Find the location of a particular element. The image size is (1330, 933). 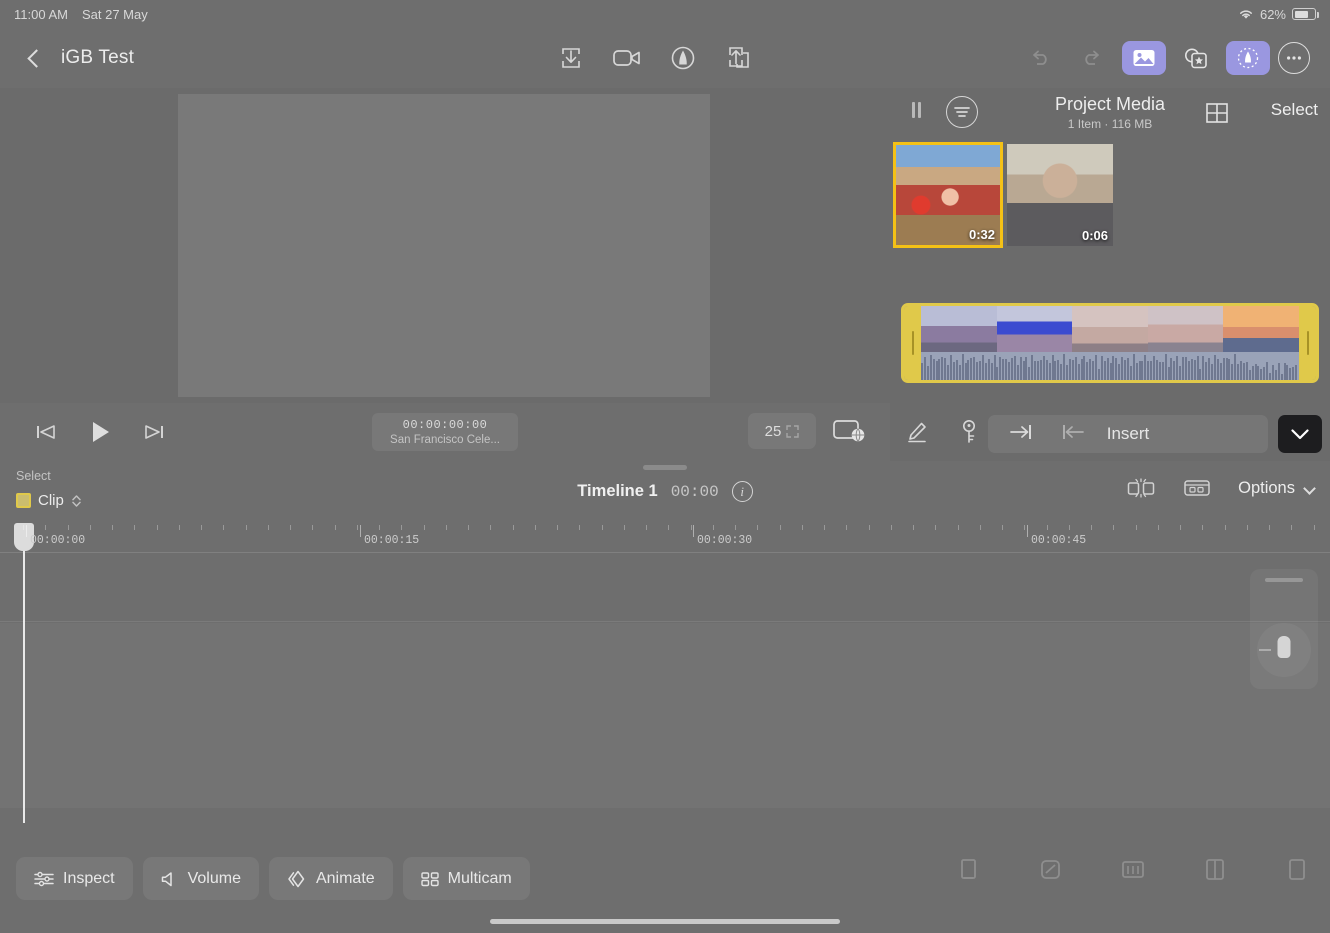

crop-icon is located at coordinates (969, 870).